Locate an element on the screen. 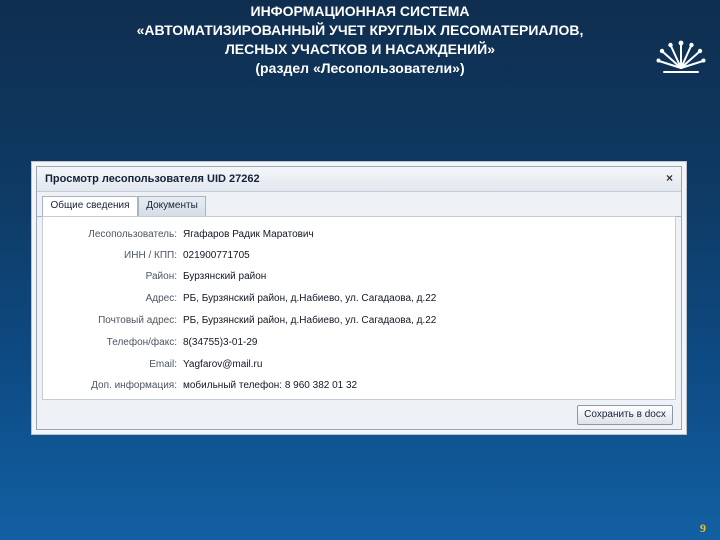 The height and width of the screenshot is (540, 720). field-value: Ягафаров Радик Маратович is located at coordinates (248, 234).